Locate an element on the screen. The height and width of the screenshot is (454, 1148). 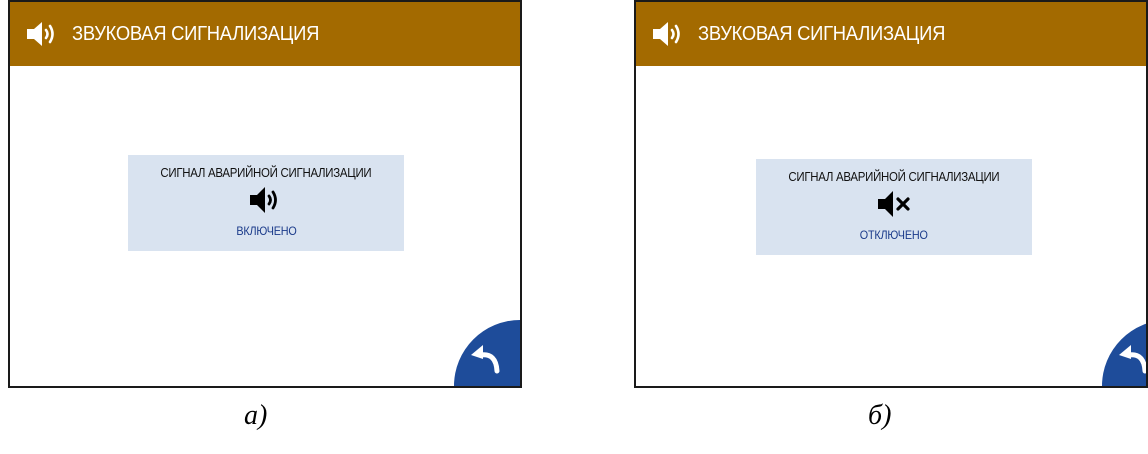
alarm-signal-toggle: СИГНАЛ АВАРИЙНОЙ СИГНАЛИЗАЦИИ ОТКЛЮЧЕНО is located at coordinates (894, 207).